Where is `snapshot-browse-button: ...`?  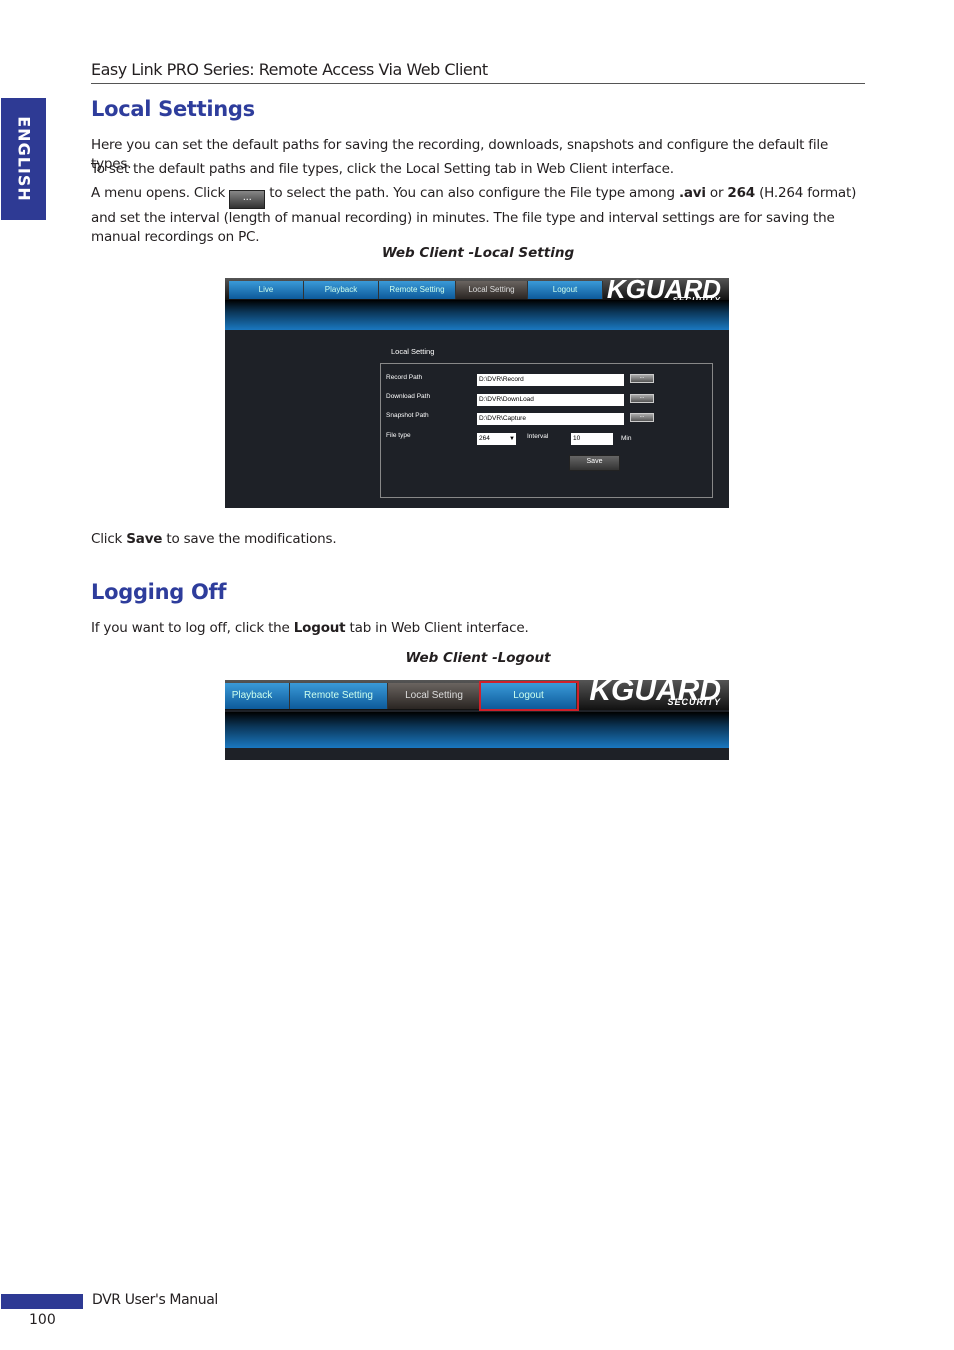 snapshot-browse-button: ... is located at coordinates (642, 417).